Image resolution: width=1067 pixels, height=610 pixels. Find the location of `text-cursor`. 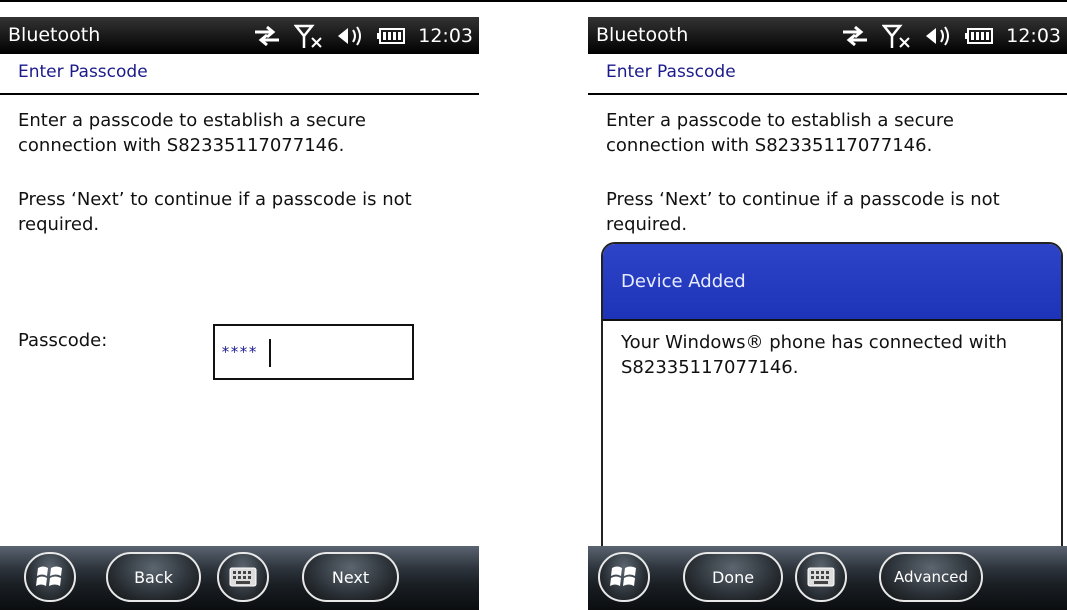

text-cursor is located at coordinates (270, 353).